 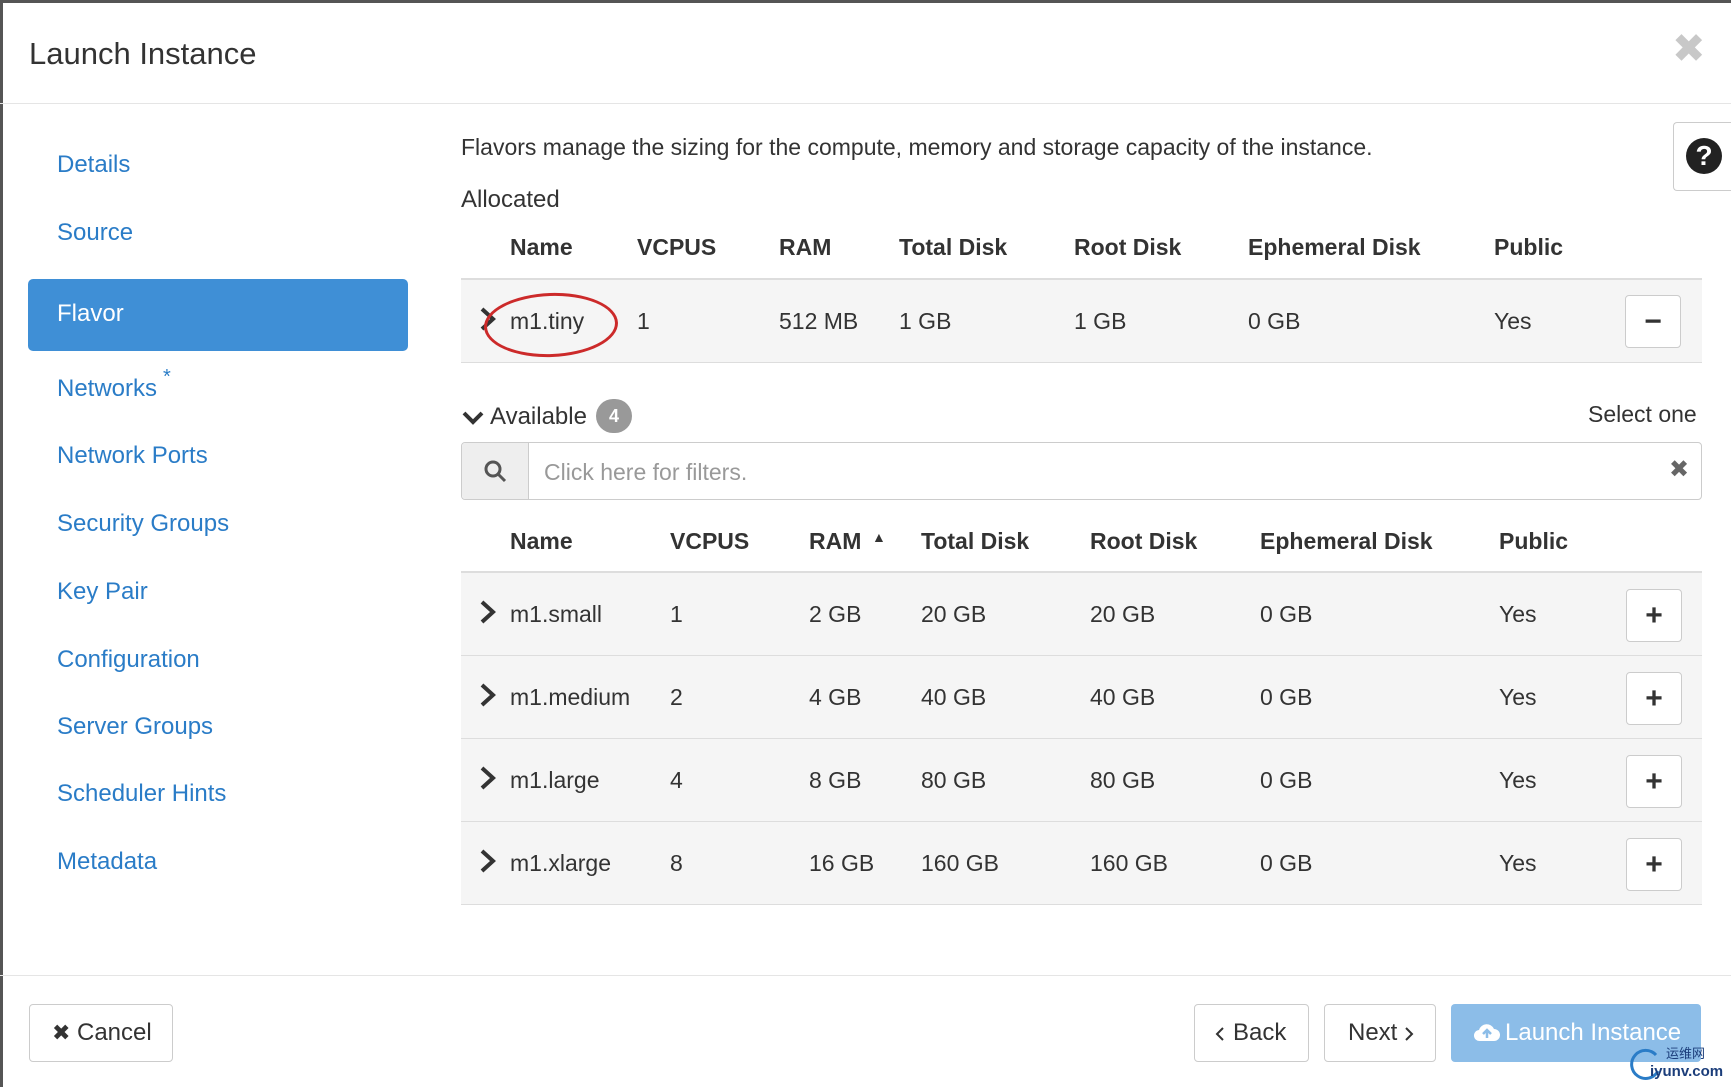 I want to click on cloud-upload-icon, so click(x=1486, y=1033).